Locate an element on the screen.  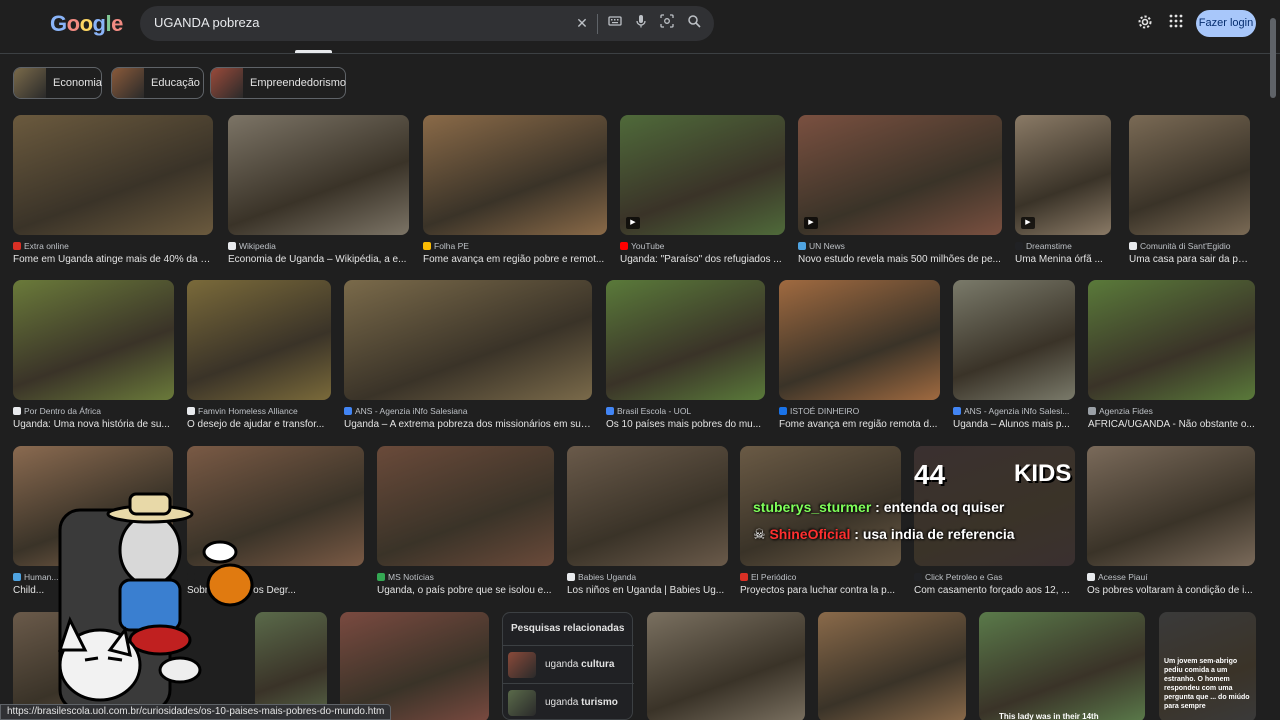
image-source: UN News is located at coordinates (900, 246).